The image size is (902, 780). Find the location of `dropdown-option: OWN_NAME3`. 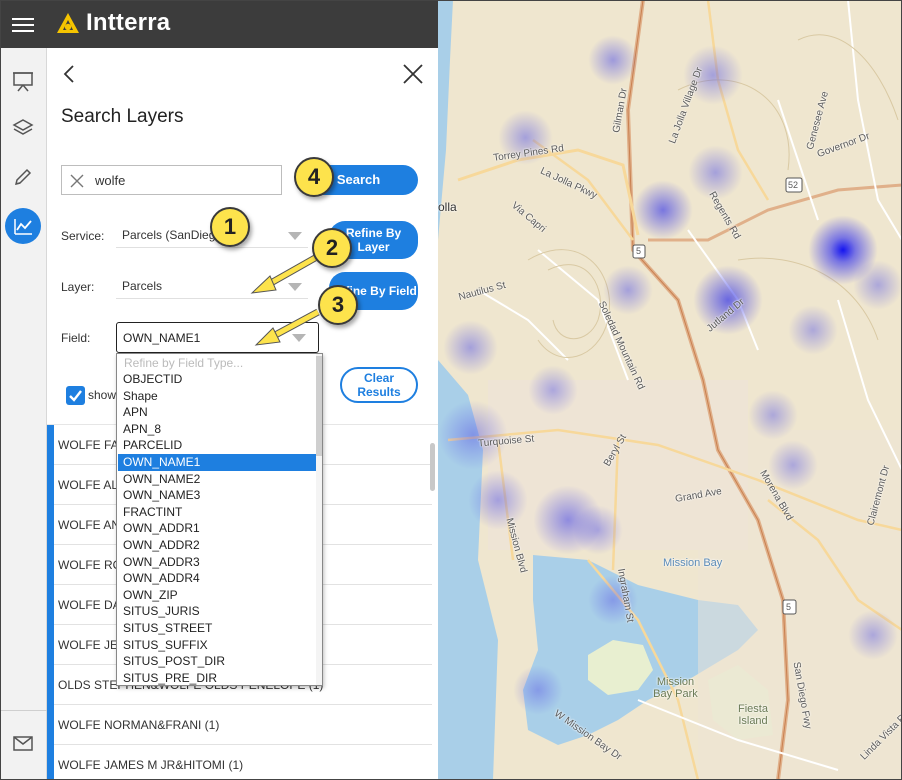

dropdown-option: OWN_NAME3 is located at coordinates (217, 495).